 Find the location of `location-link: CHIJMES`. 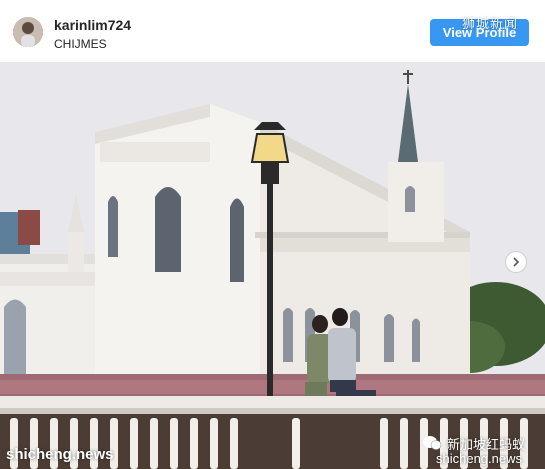

location-link: CHIJMES is located at coordinates (80, 44).